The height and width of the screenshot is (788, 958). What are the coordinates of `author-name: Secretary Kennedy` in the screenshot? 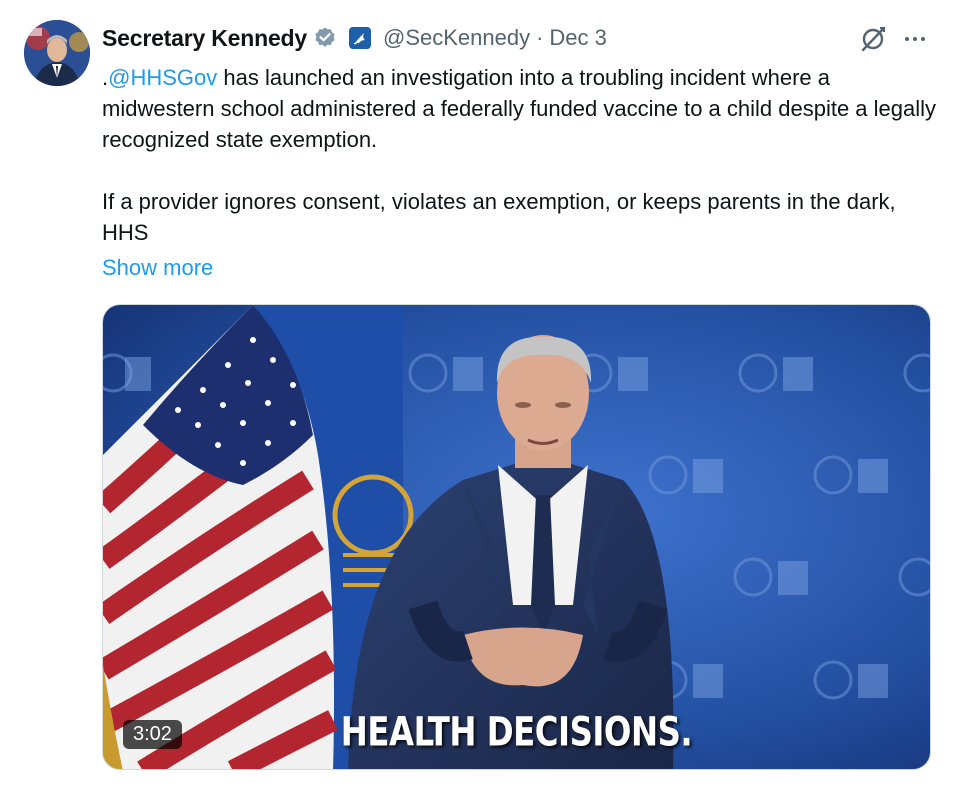 It's located at (204, 38).